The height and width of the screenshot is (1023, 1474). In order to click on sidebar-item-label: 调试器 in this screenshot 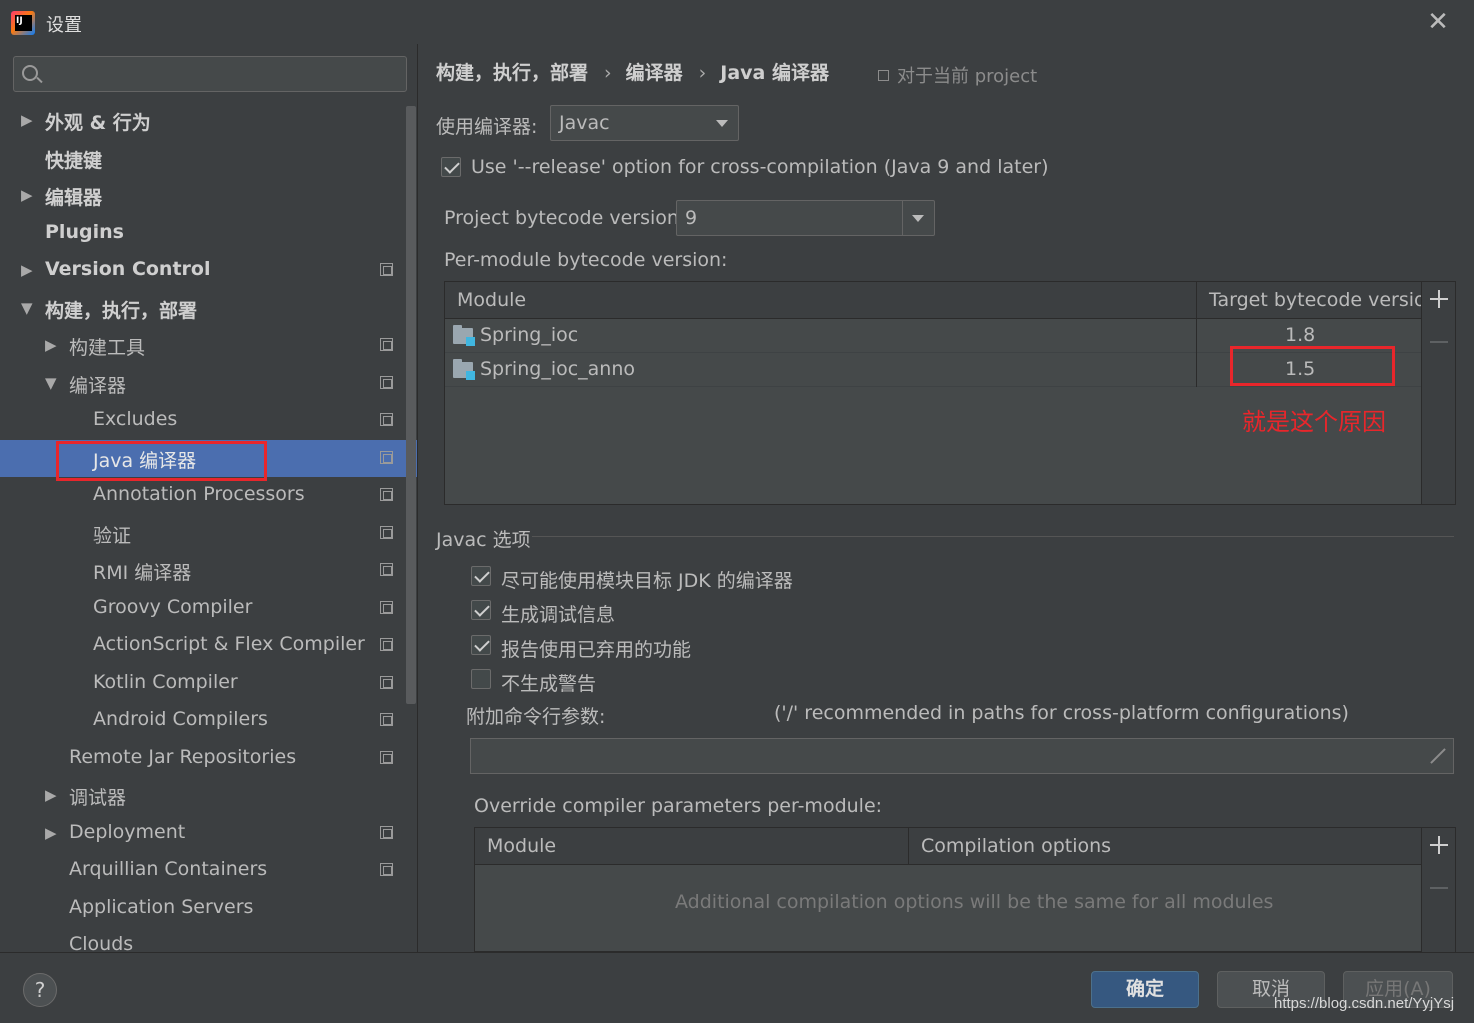, I will do `click(98, 798)`.